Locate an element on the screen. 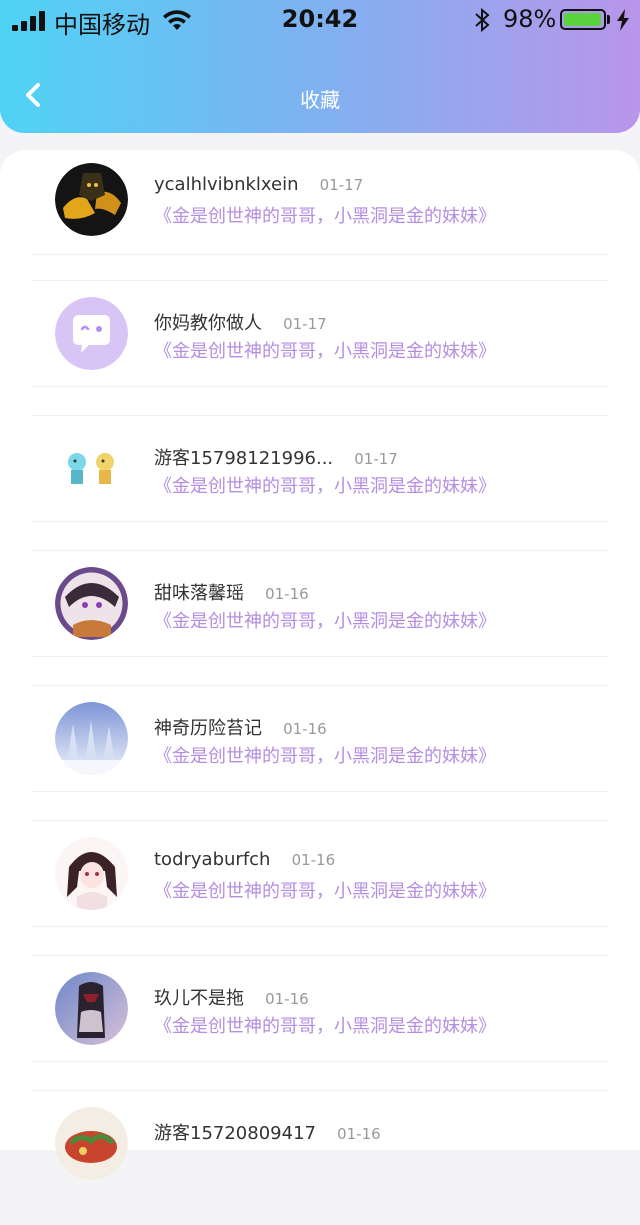 Image resolution: width=640 pixels, height=1225 pixels. list-item: 你妈教你做人 01-17 《金是创世神的哥哥，小黑洞是金的妹妹》 is located at coordinates (320, 347).